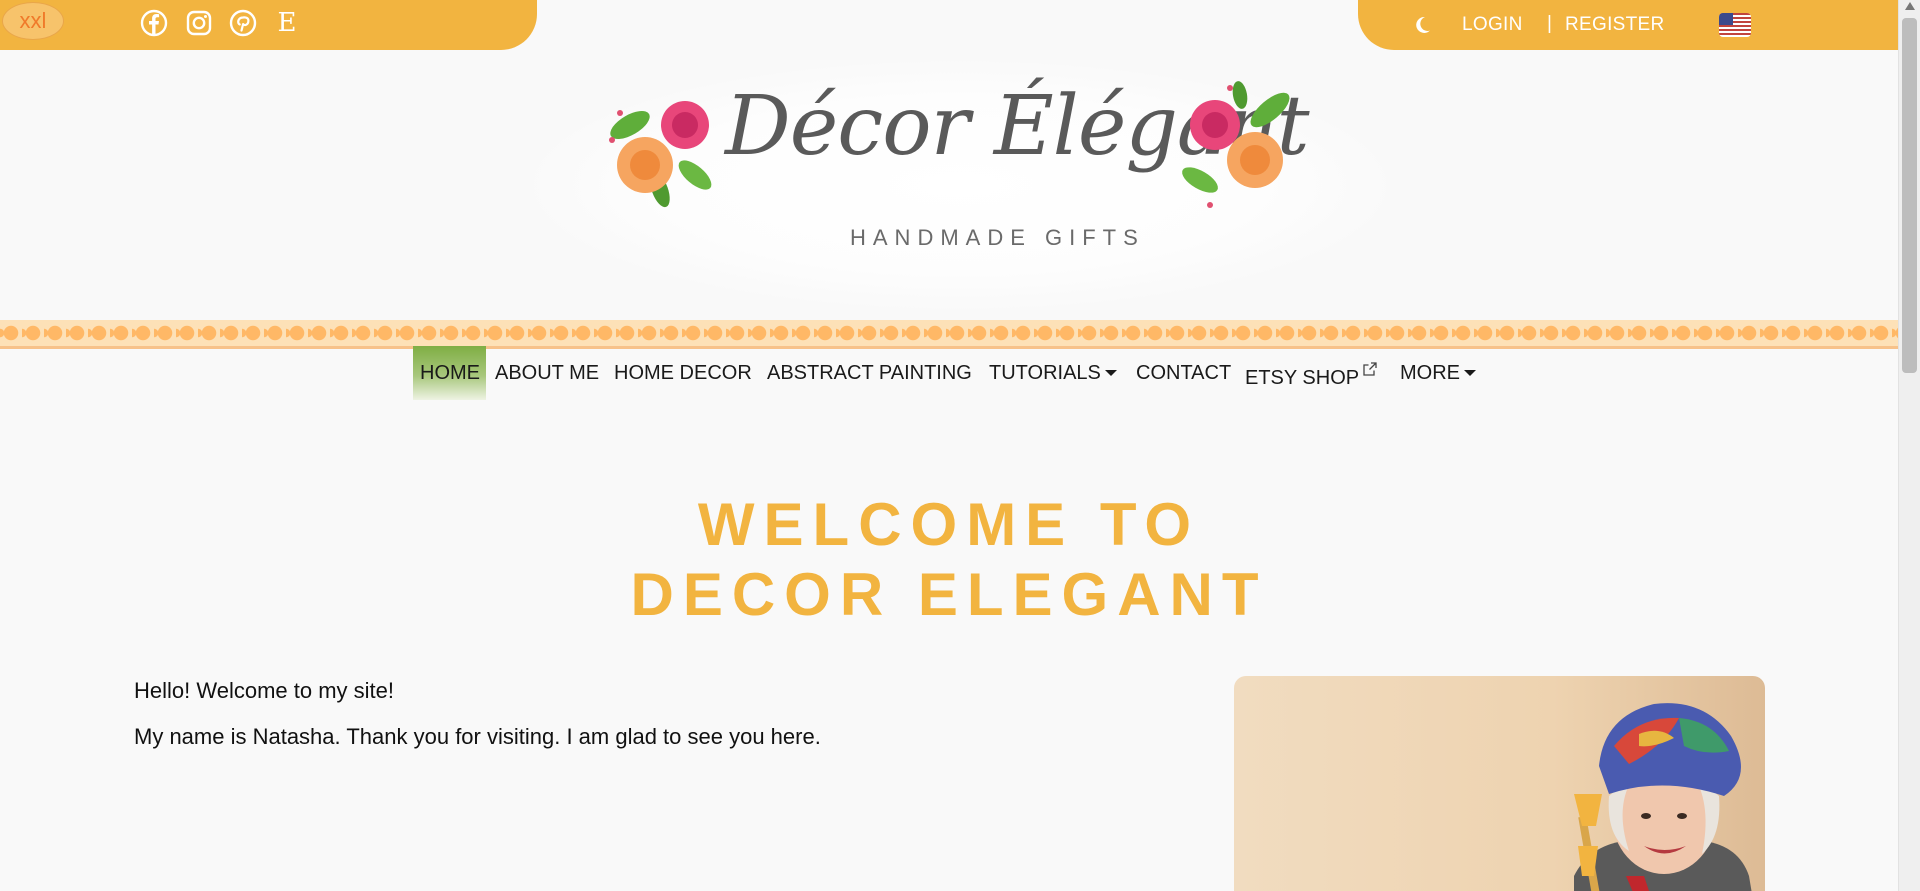 This screenshot has height=891, width=1920. What do you see at coordinates (1430, 373) in the screenshot?
I see `nav-item-more-label: MORE` at bounding box center [1430, 373].